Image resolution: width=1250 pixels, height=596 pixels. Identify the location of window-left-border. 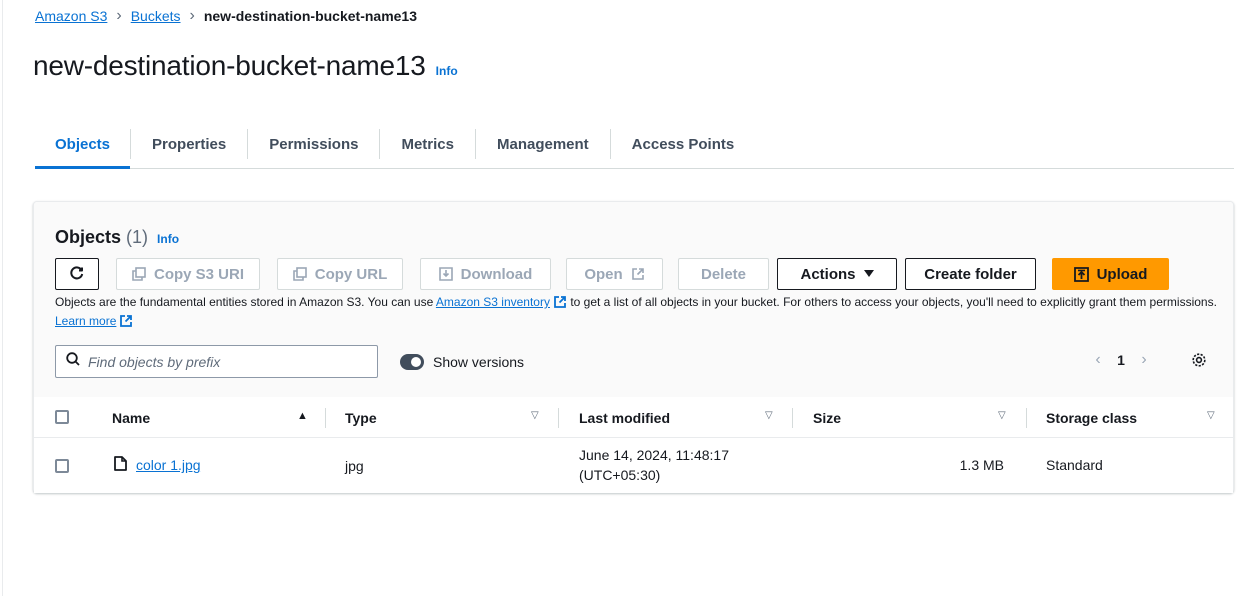
(2, 298).